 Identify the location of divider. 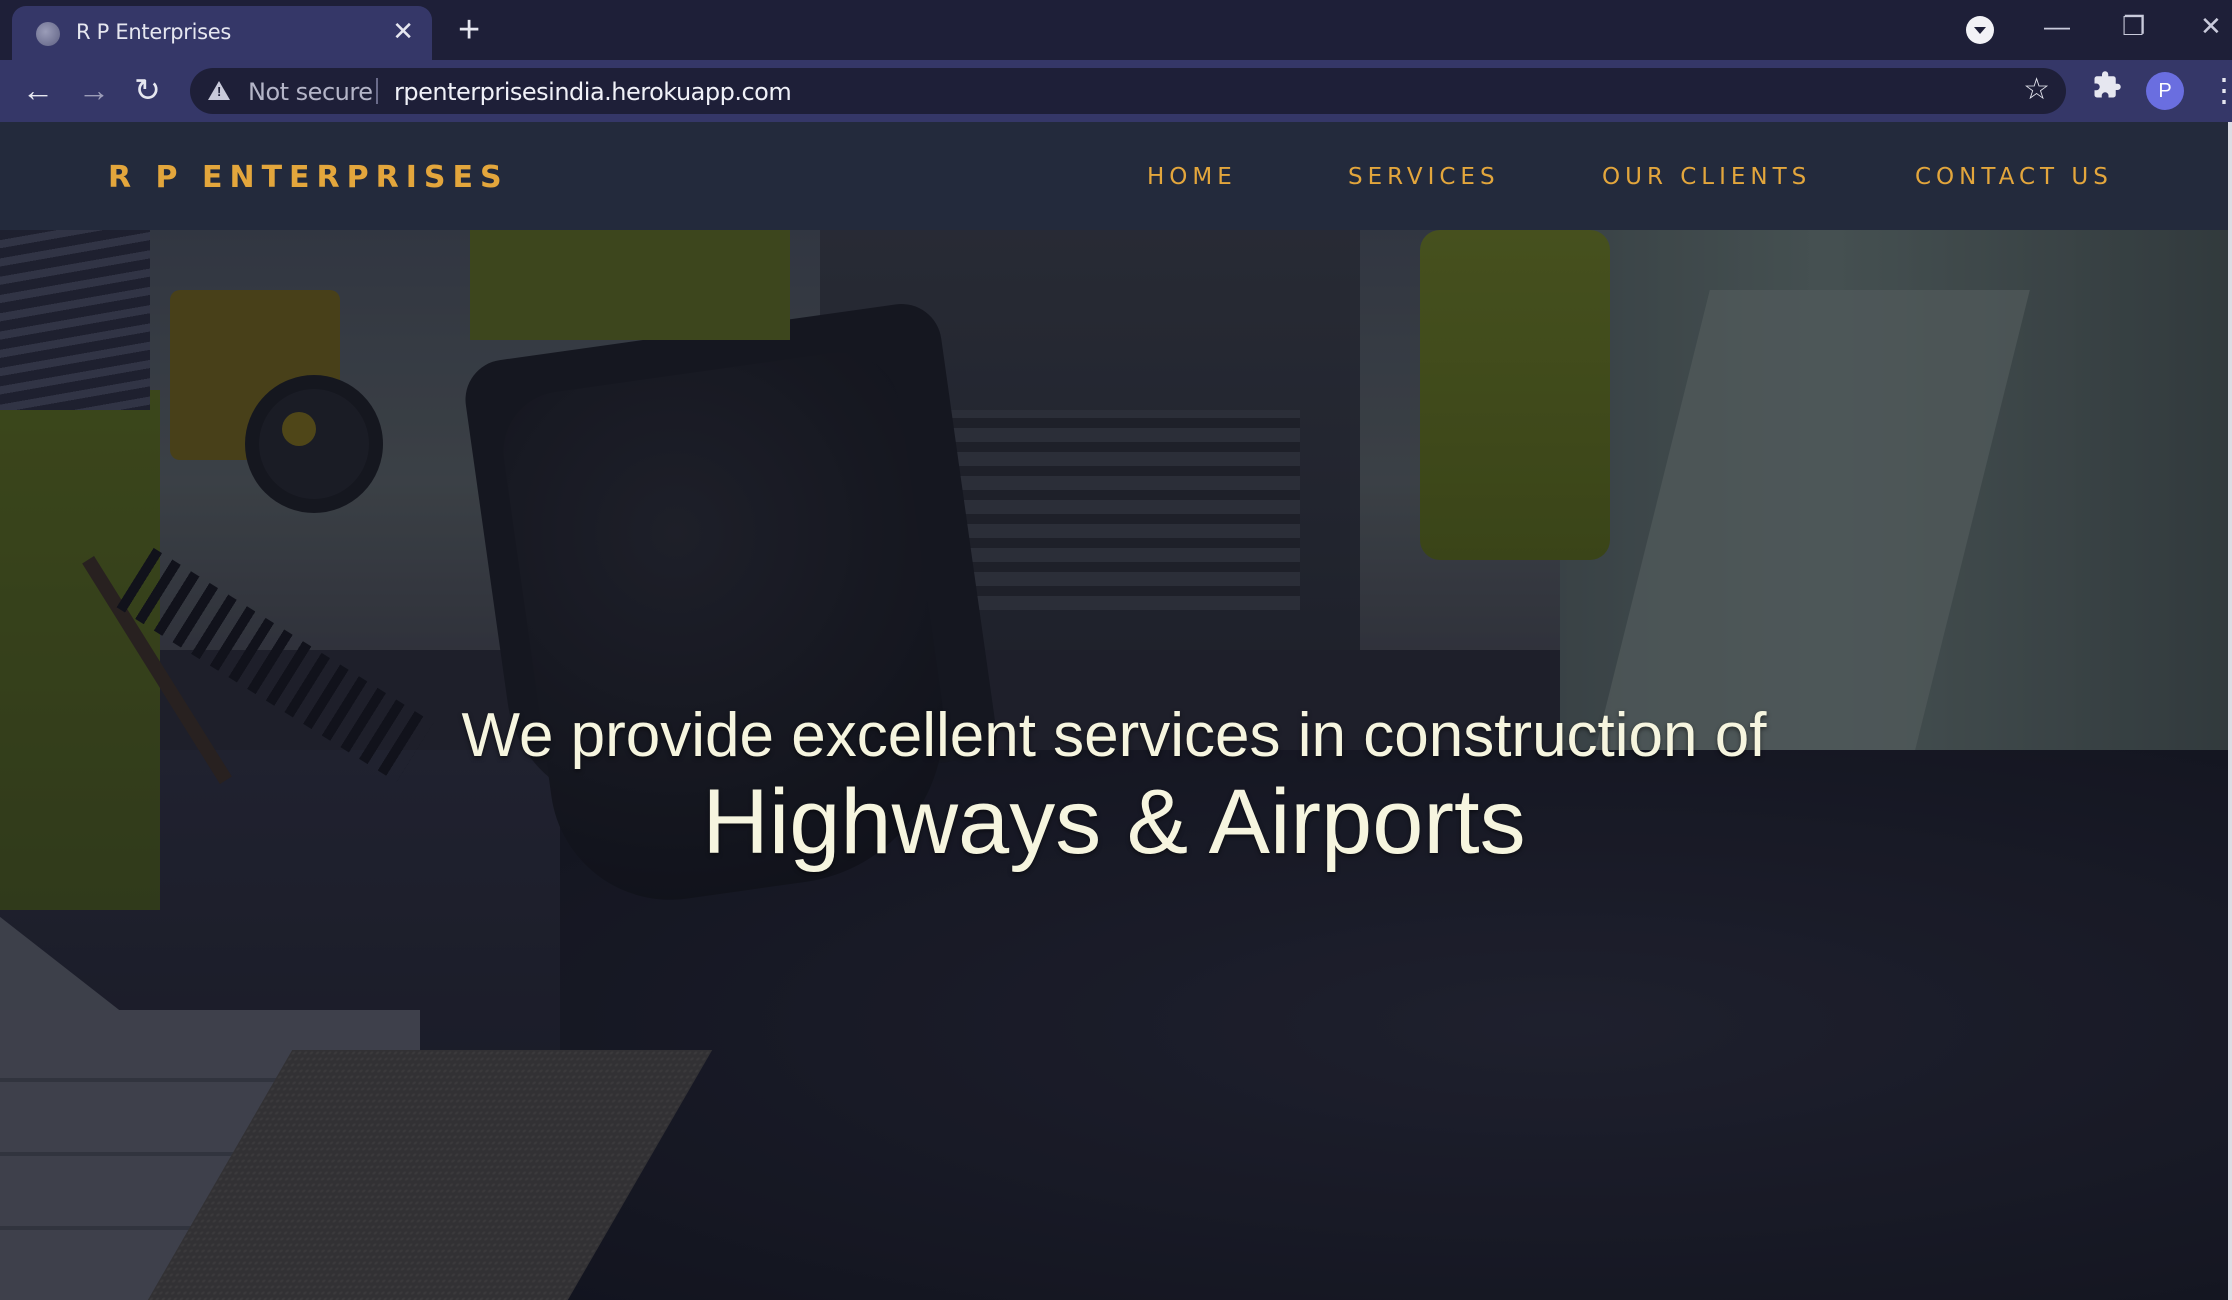
(377, 91).